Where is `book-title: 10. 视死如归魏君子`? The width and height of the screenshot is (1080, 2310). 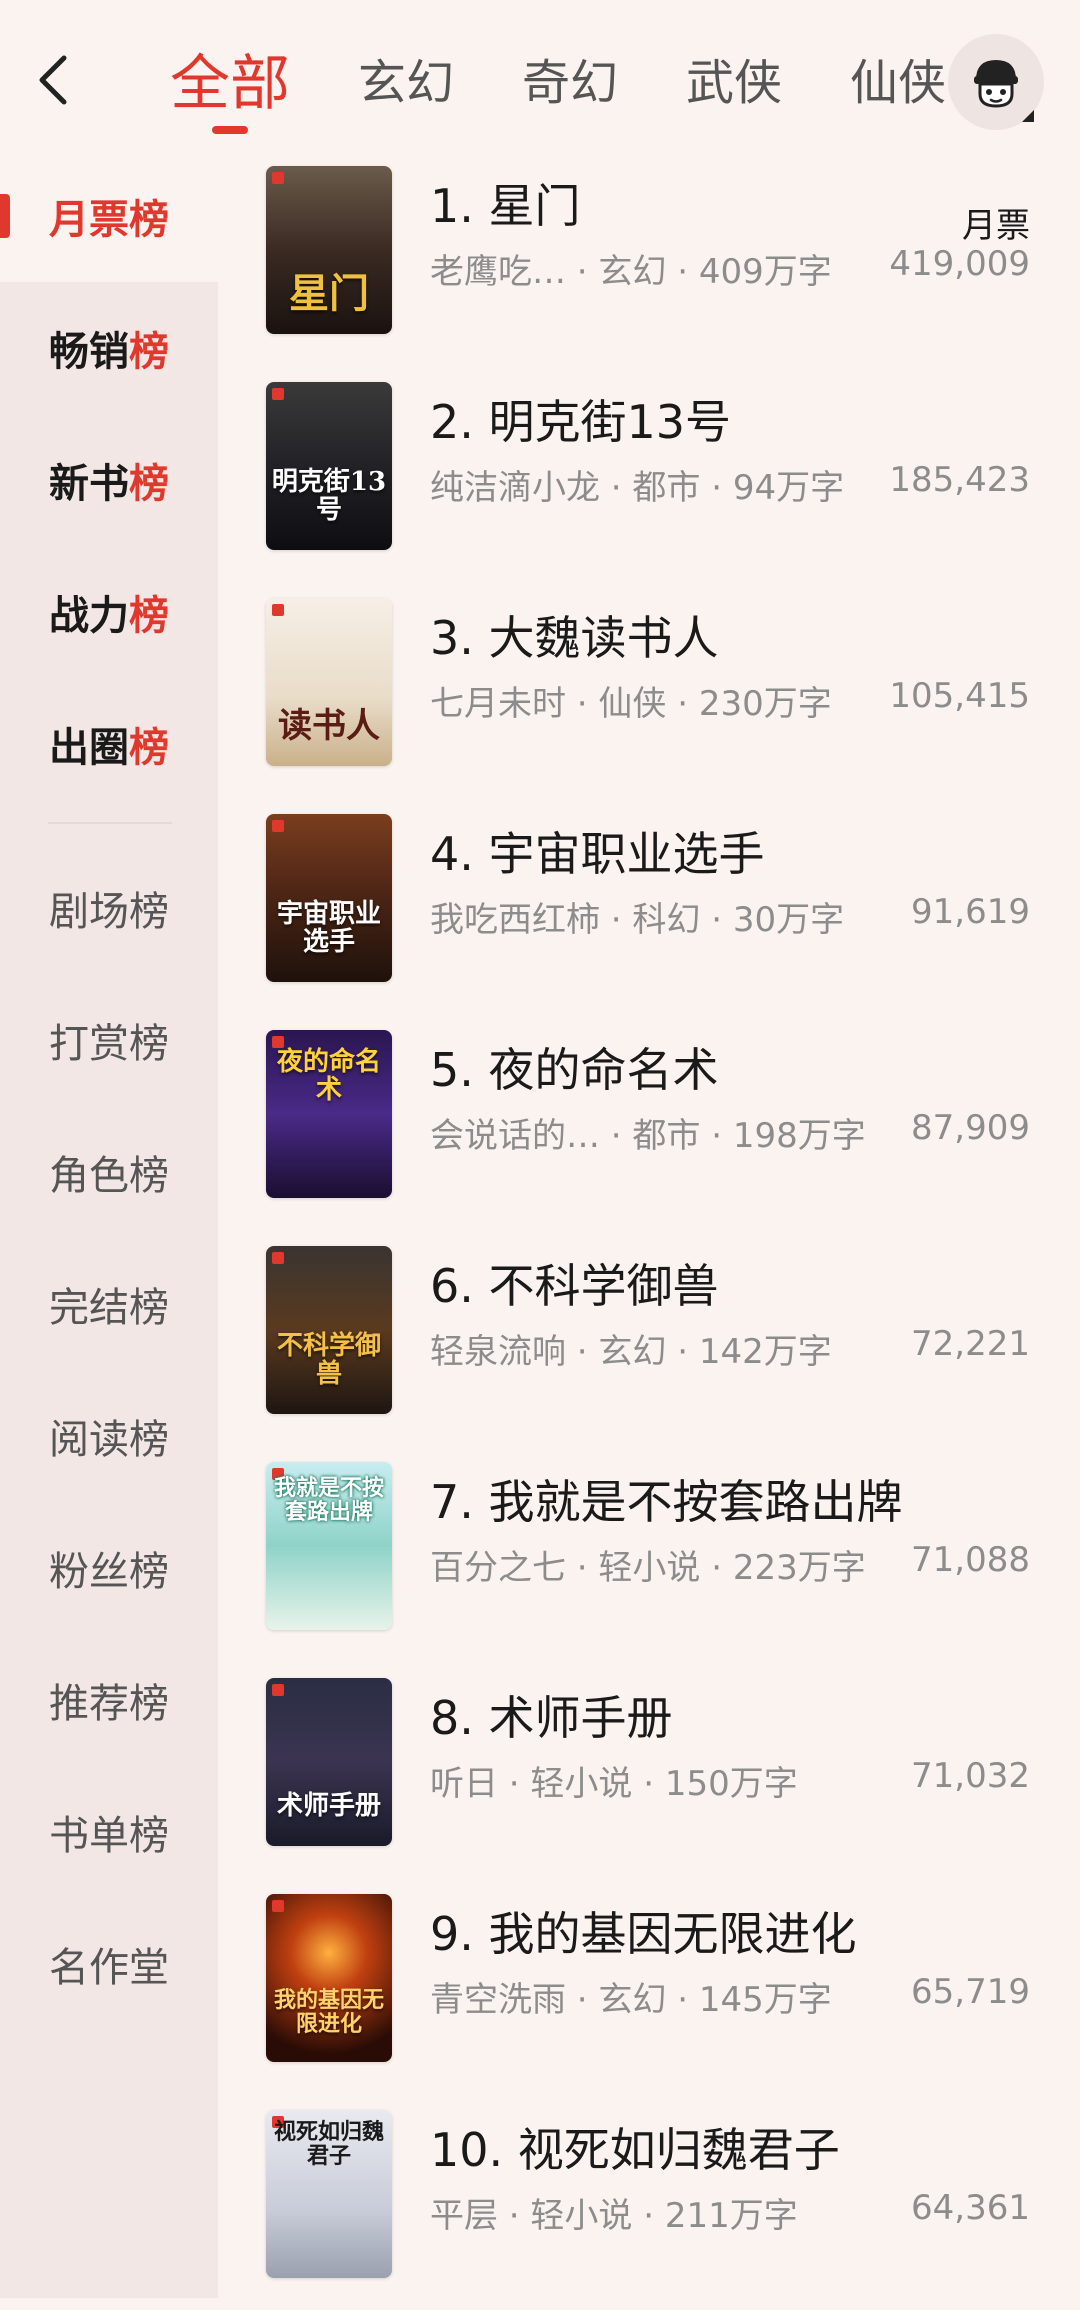
book-title: 10. 视死如归魏君子 is located at coordinates (635, 2150).